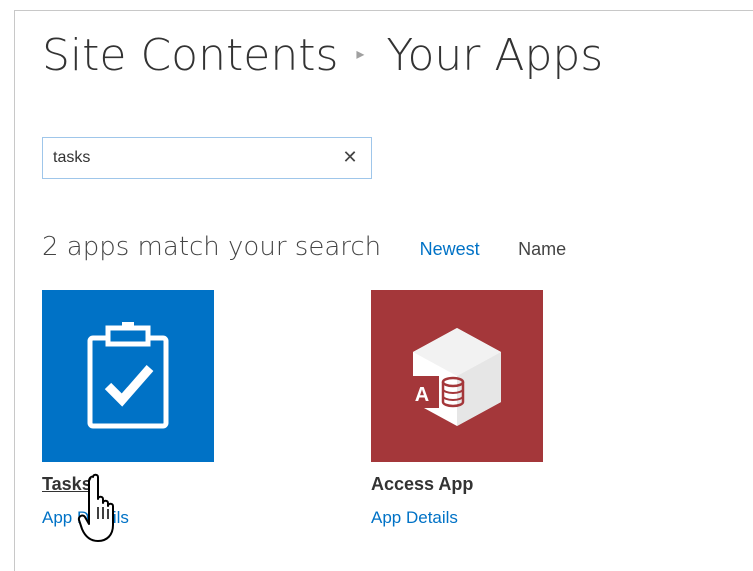 The image size is (753, 571). I want to click on app-tile-tasks, so click(128, 376).